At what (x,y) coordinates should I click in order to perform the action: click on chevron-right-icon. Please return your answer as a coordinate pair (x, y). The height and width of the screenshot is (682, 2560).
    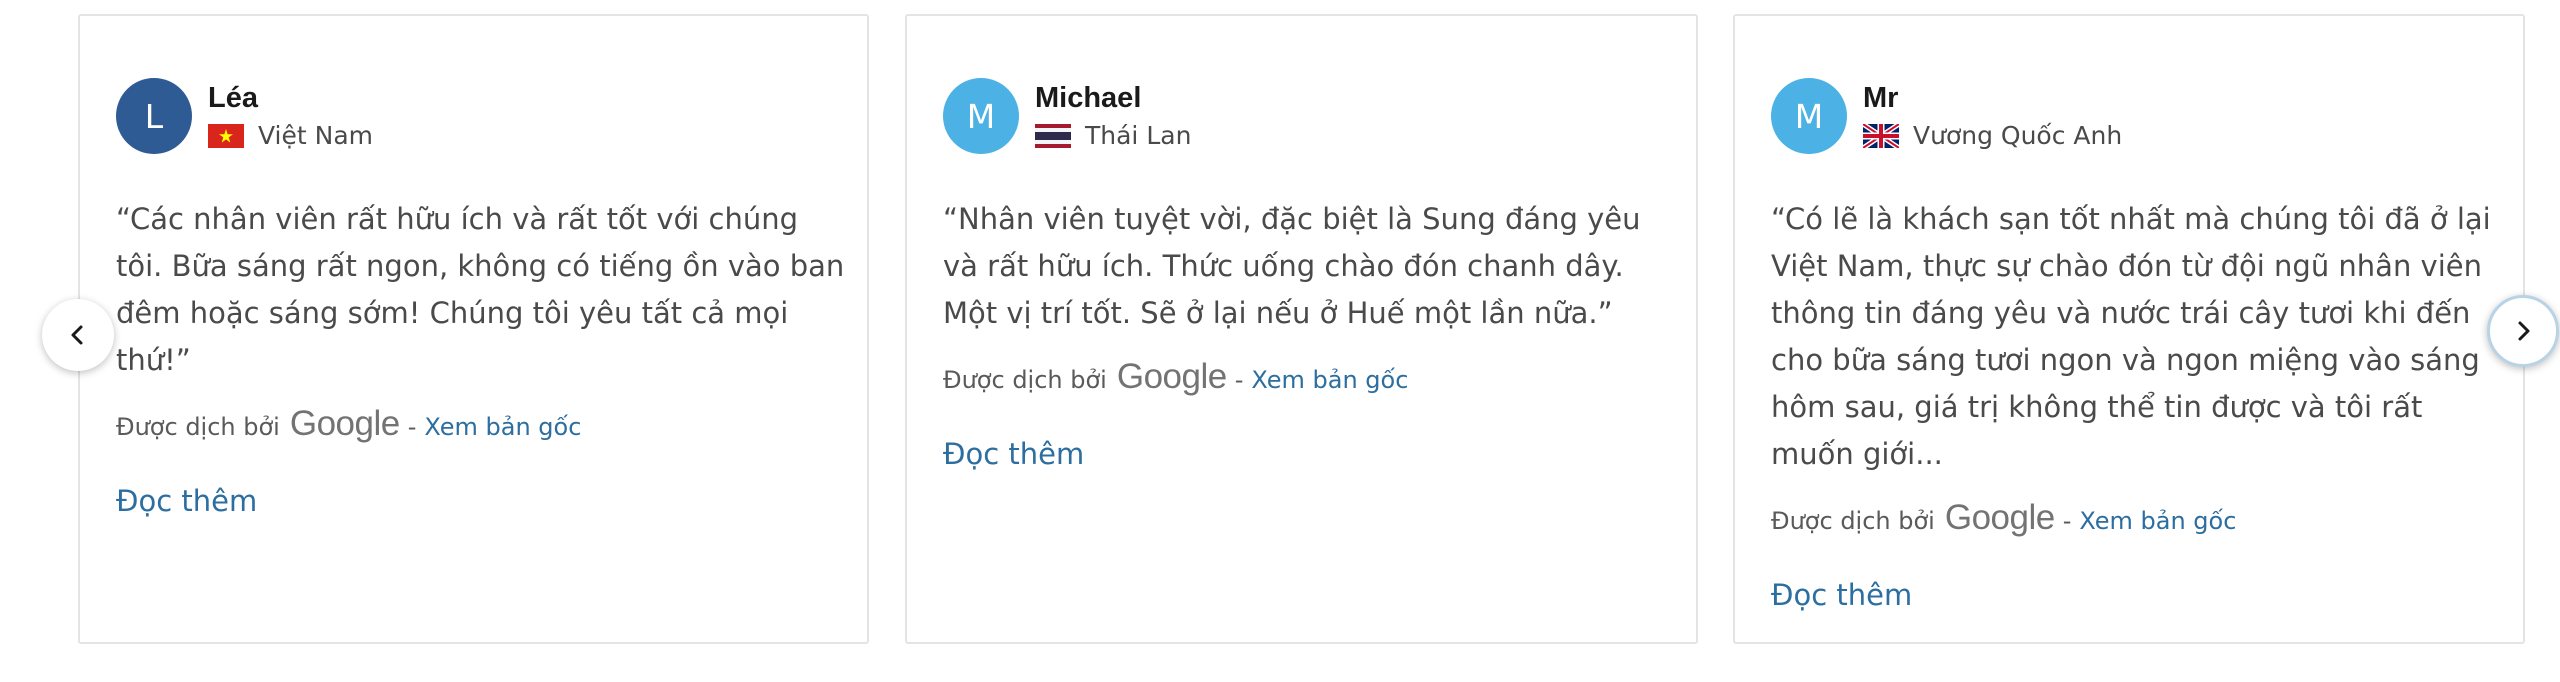
    Looking at the image, I should click on (2524, 331).